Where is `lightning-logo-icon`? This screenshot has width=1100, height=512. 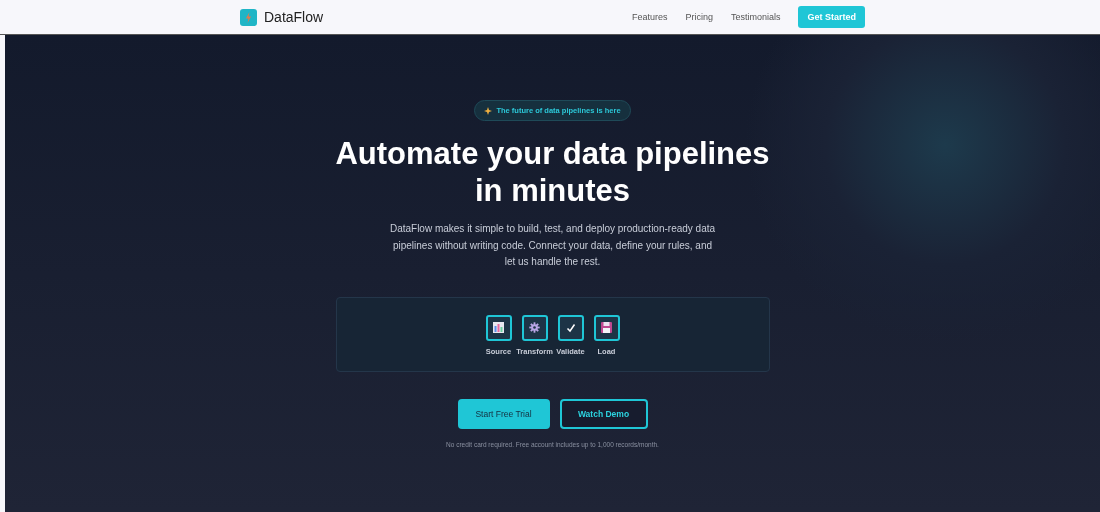
lightning-logo-icon is located at coordinates (248, 17).